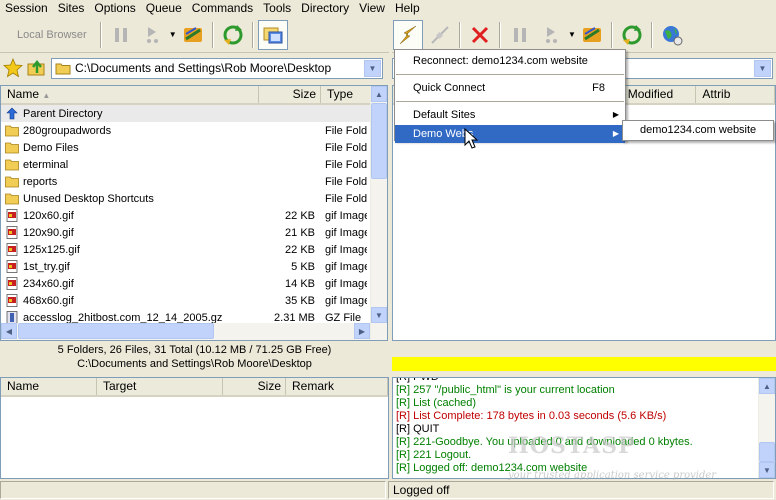 Image resolution: width=776 pixels, height=500 pixels. What do you see at coordinates (130, 181) in the screenshot?
I see `file-name-cell: reports` at bounding box center [130, 181].